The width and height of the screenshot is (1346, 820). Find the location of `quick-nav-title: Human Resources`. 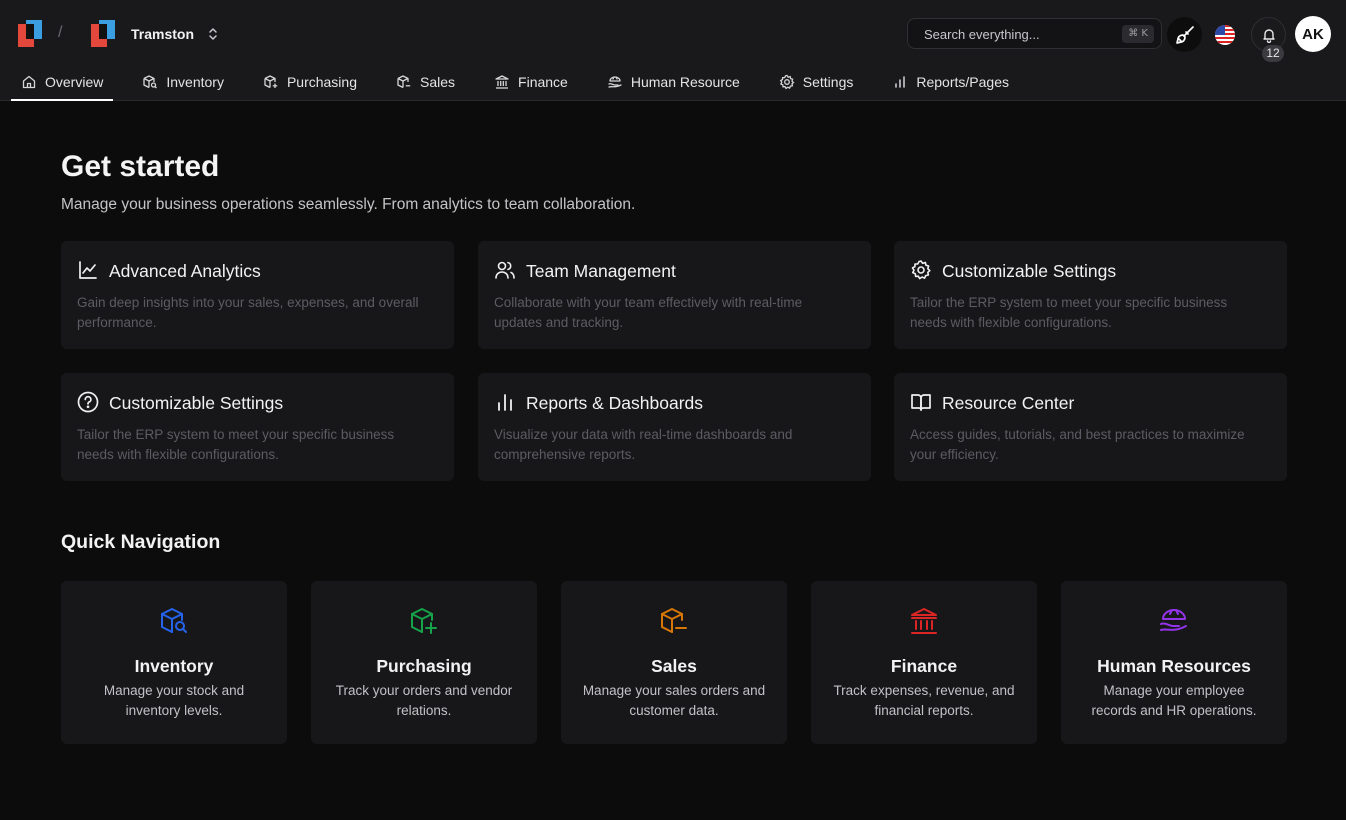

quick-nav-title: Human Resources is located at coordinates (1174, 666).